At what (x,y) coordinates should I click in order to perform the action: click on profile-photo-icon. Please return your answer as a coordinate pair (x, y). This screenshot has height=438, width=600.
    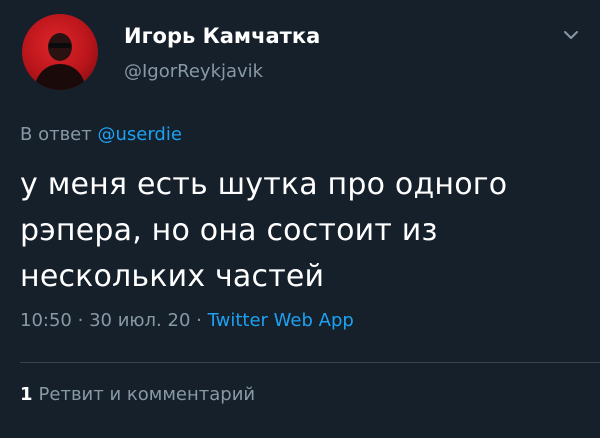
    Looking at the image, I should click on (60, 61).